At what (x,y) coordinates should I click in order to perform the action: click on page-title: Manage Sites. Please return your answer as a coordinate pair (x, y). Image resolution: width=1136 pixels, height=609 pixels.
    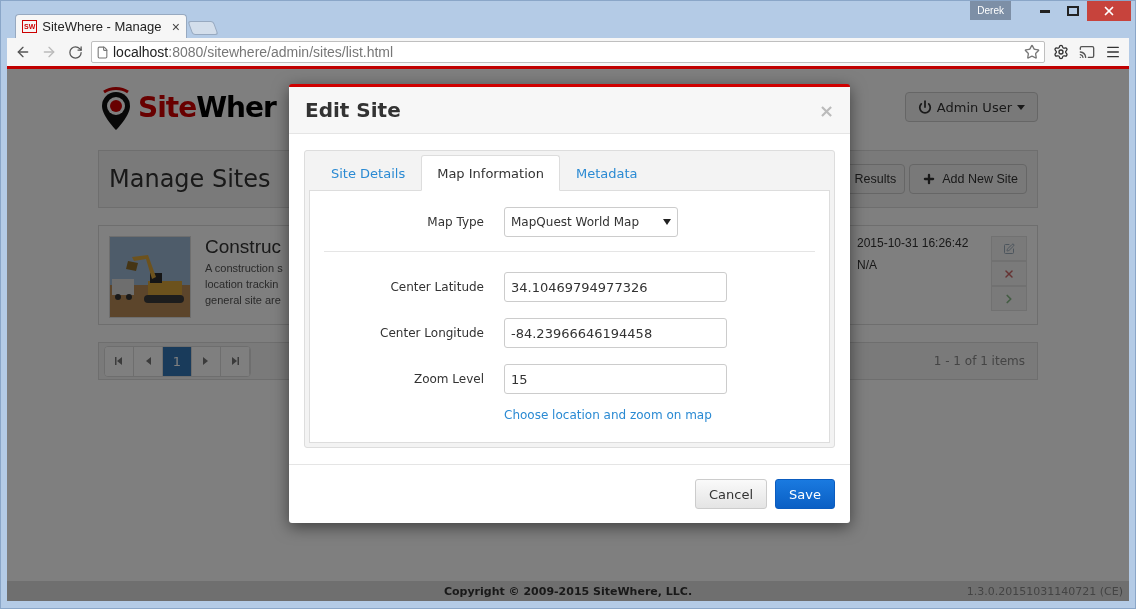
    Looking at the image, I should click on (190, 179).